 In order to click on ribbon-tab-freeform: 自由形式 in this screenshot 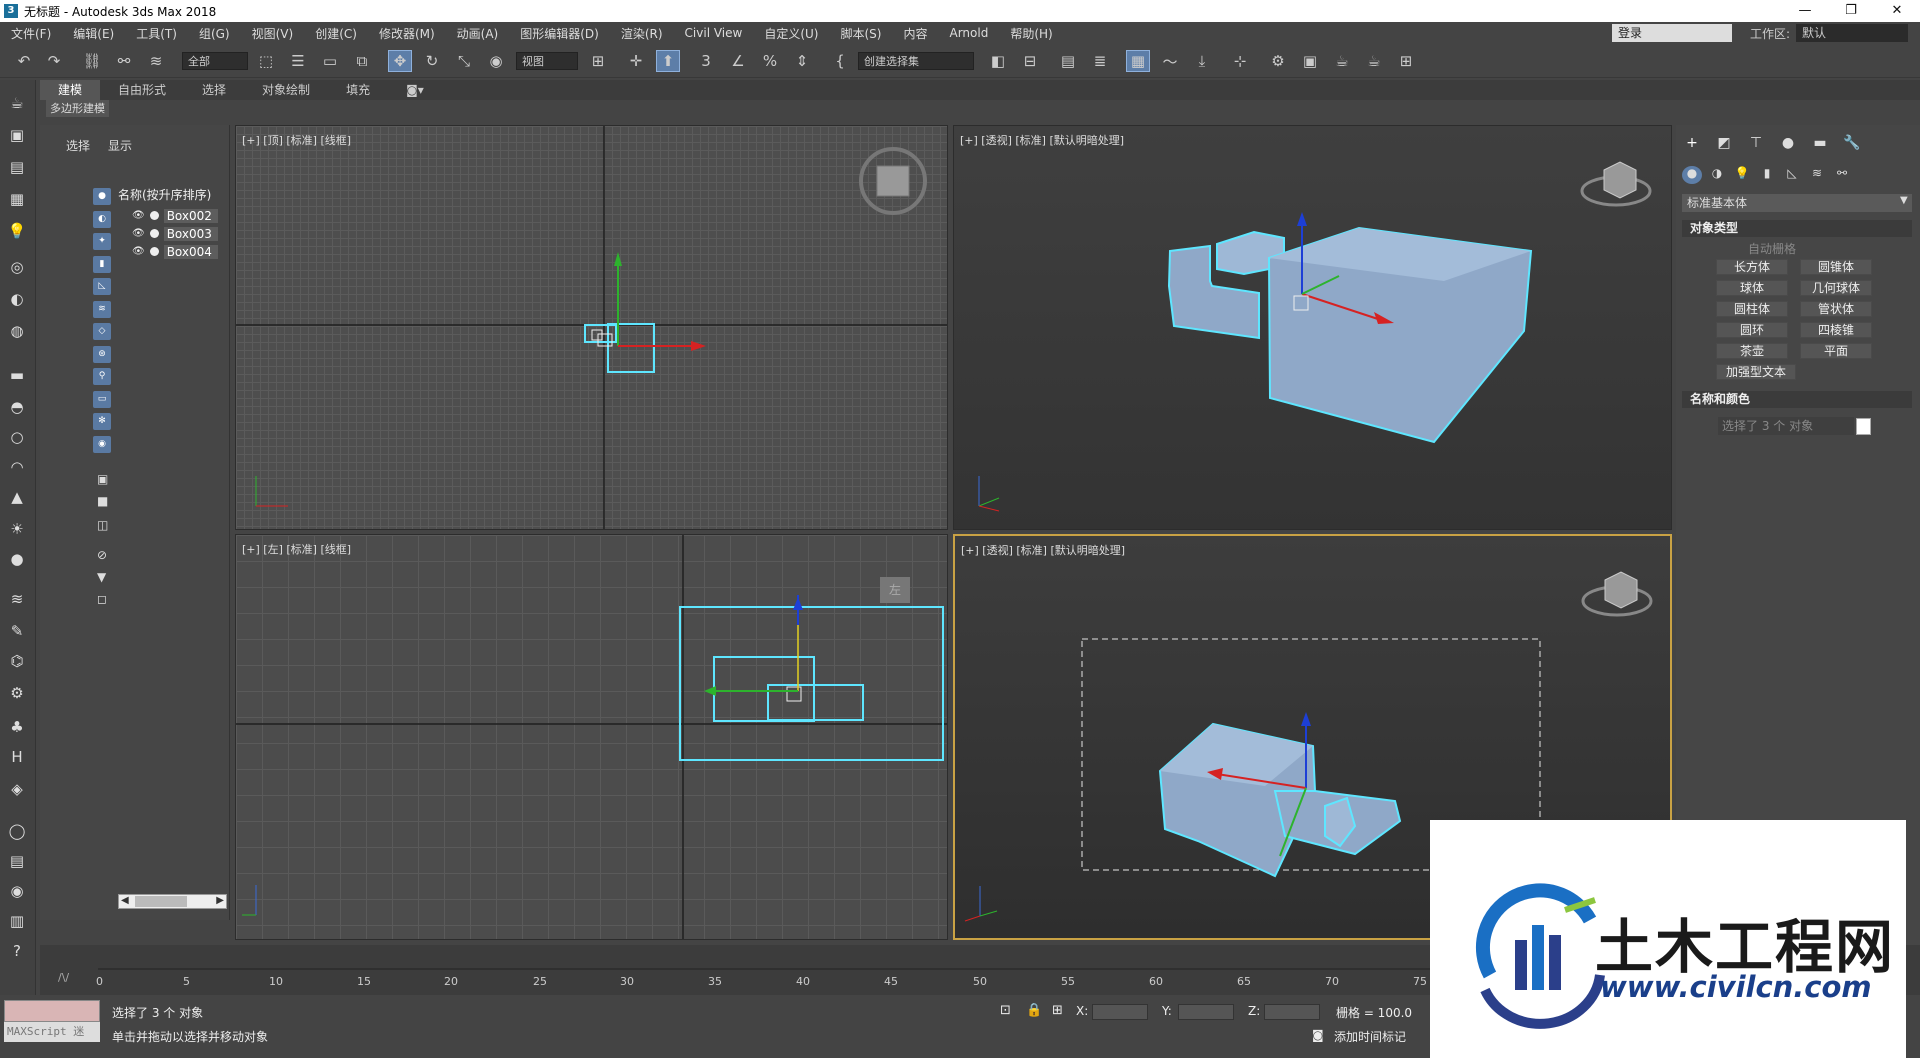, I will do `click(142, 90)`.